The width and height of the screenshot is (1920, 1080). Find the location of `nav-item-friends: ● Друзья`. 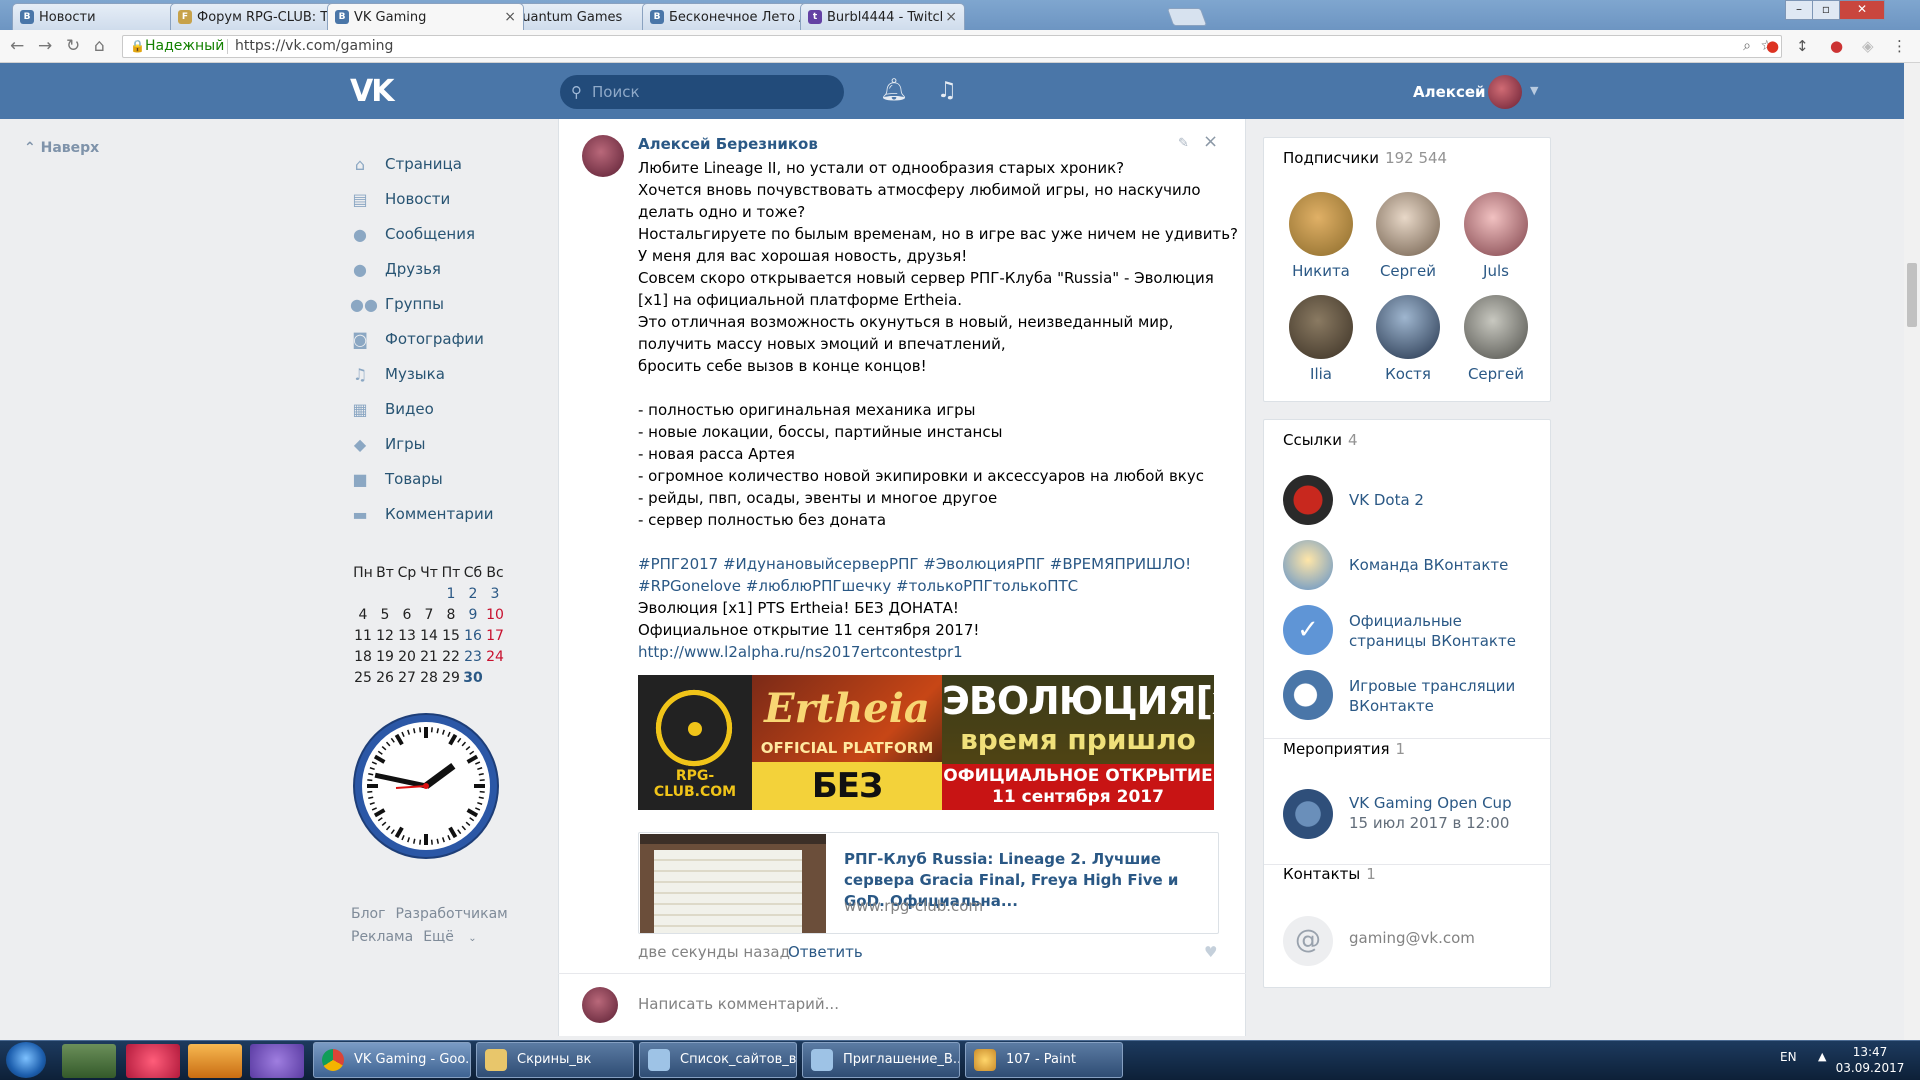

nav-item-friends: ● Друзья is located at coordinates (450, 275).